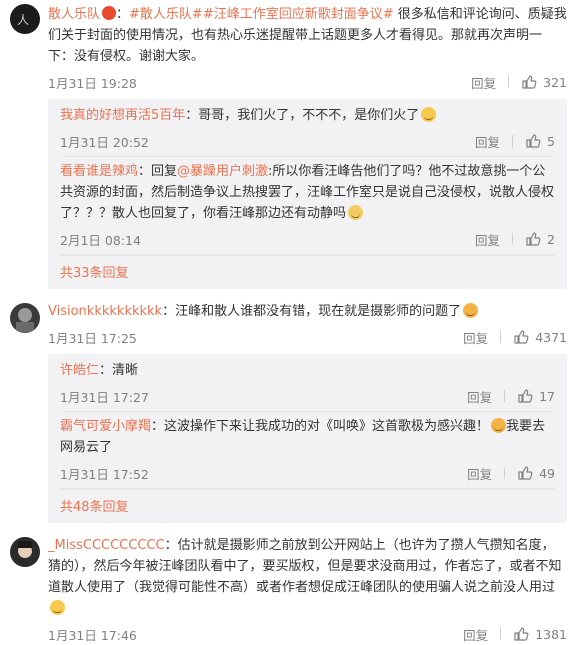 This screenshot has width=579, height=645. I want to click on like-count: 4371, so click(551, 337).